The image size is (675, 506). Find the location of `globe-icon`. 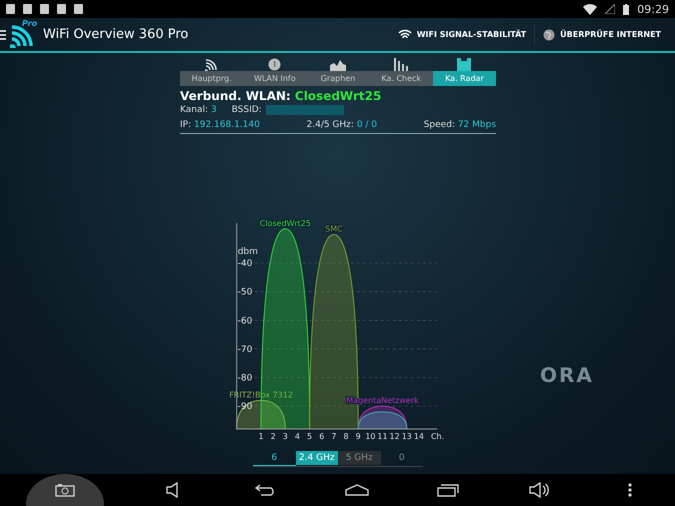

globe-icon is located at coordinates (549, 34).